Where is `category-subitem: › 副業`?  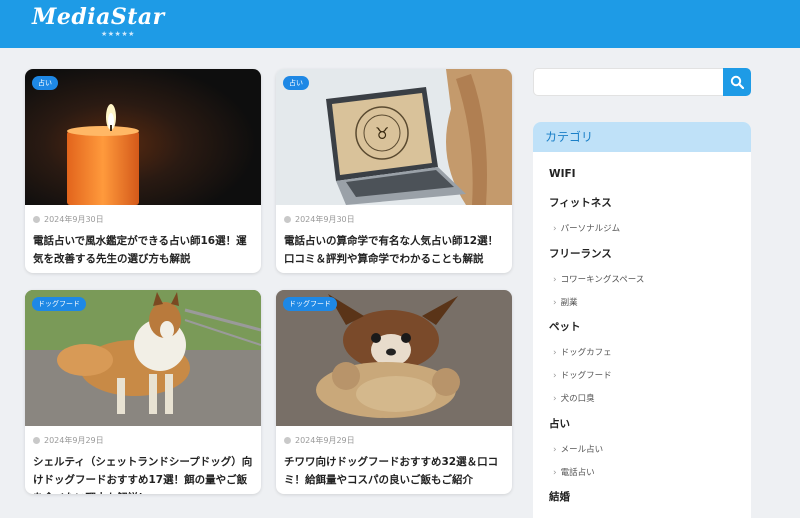 category-subitem: › 副業 is located at coordinates (565, 302).